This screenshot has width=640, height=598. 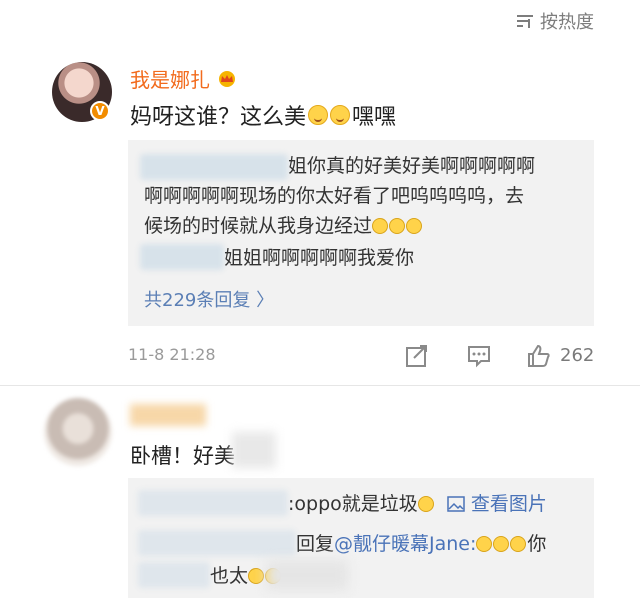 What do you see at coordinates (456, 504) in the screenshot?
I see `image-icon` at bounding box center [456, 504].